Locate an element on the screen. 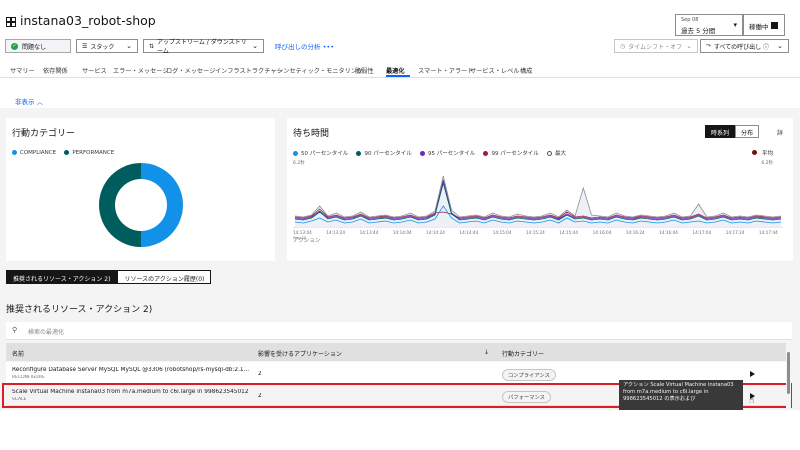 The width and height of the screenshot is (800, 450). legend-label: 平均 is located at coordinates (767, 154).